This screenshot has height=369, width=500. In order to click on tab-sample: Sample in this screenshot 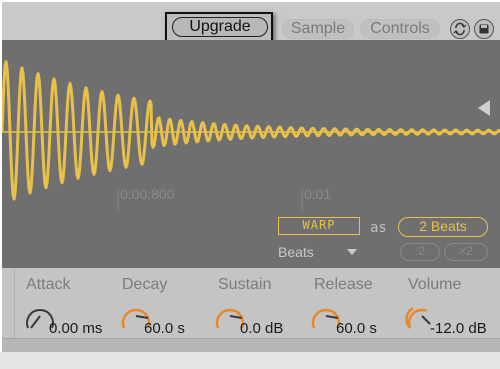, I will do `click(318, 29)`.